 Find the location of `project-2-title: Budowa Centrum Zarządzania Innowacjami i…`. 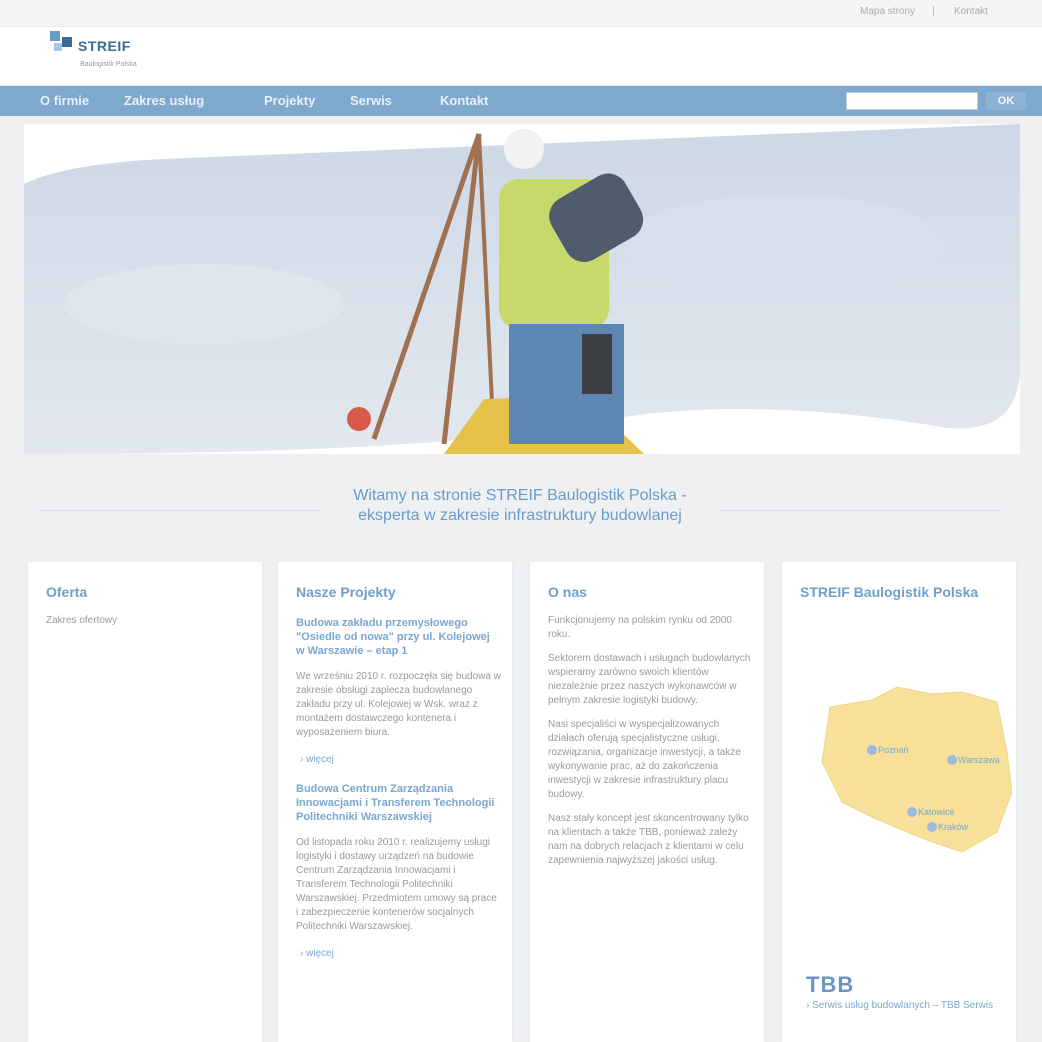

project-2-title: Budowa Centrum Zarządzania Innowacjami i… is located at coordinates (398, 803).